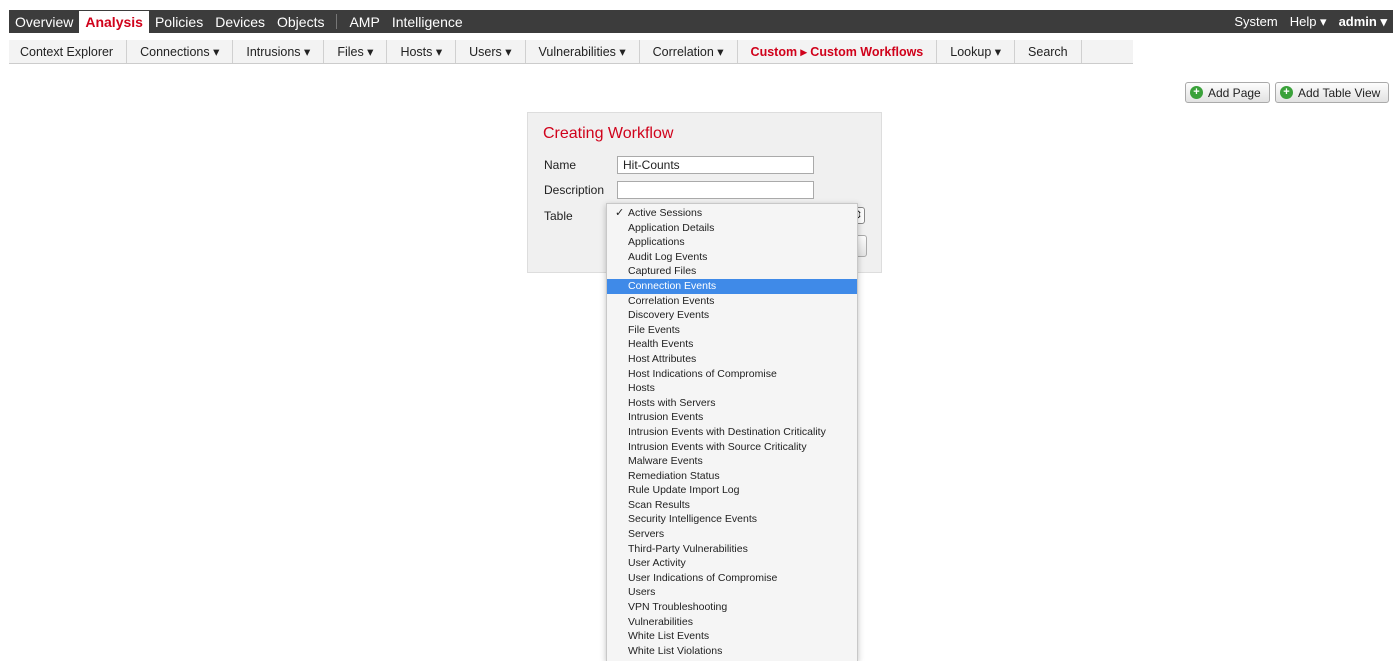 This screenshot has width=1393, height=661. Describe the element at coordinates (732, 505) in the screenshot. I see `dropdown-option: Scan Results` at that location.